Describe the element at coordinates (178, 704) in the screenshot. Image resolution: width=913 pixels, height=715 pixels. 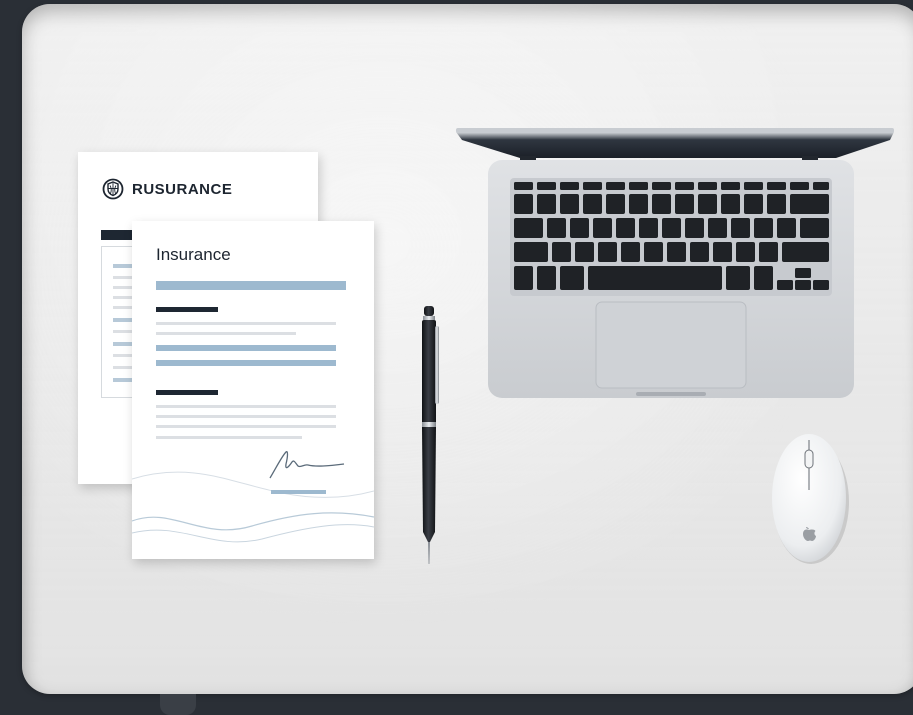
I see `desk-leg` at that location.